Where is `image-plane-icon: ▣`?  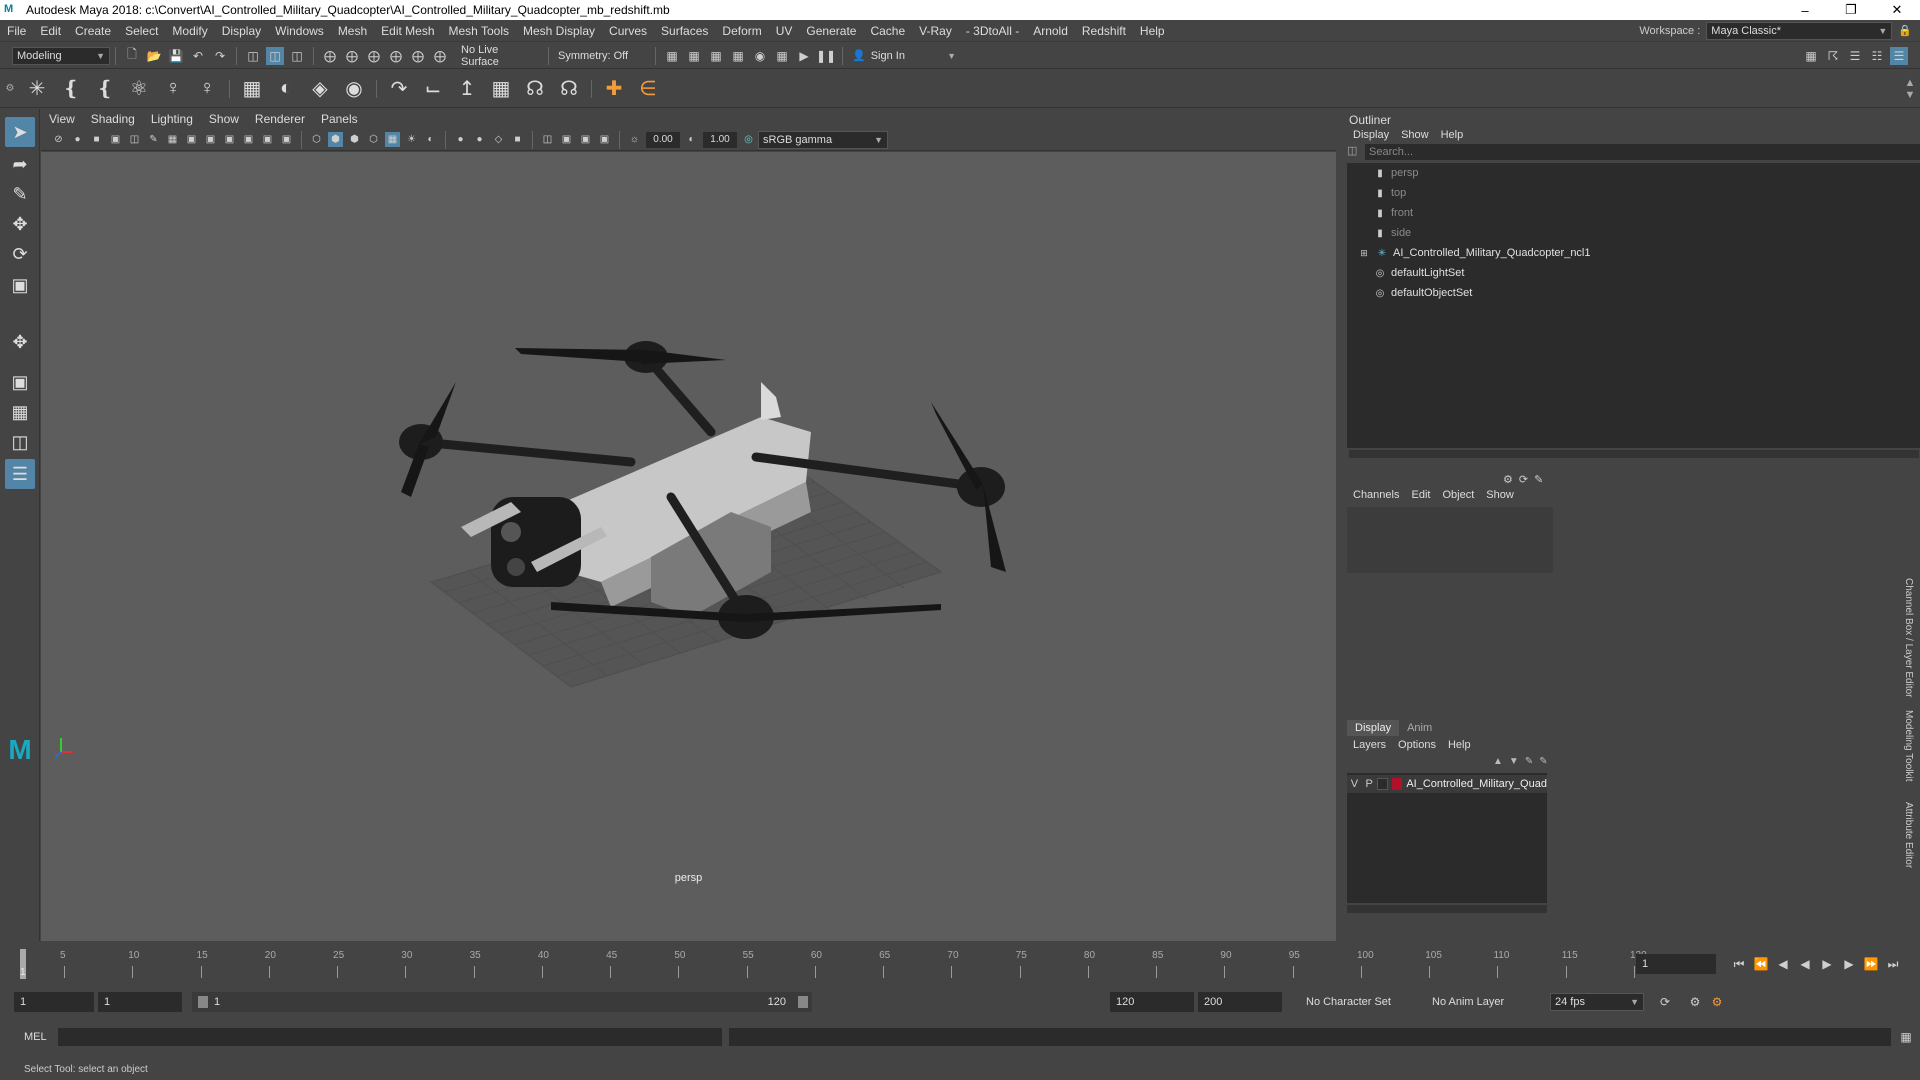
image-plane-icon: ▣ is located at coordinates (115, 139).